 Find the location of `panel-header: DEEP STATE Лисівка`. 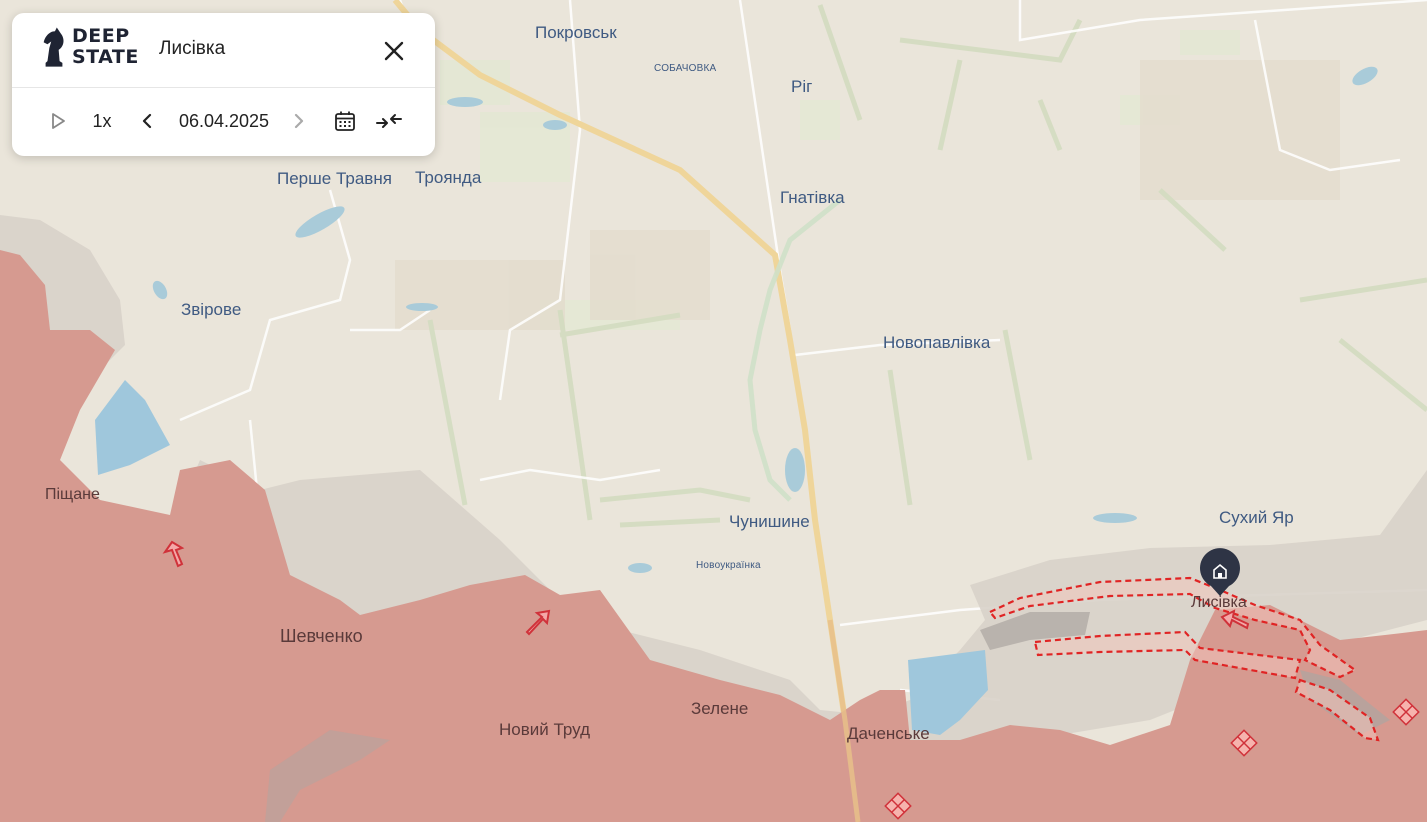

panel-header: DEEP STATE Лисівка is located at coordinates (223, 50).